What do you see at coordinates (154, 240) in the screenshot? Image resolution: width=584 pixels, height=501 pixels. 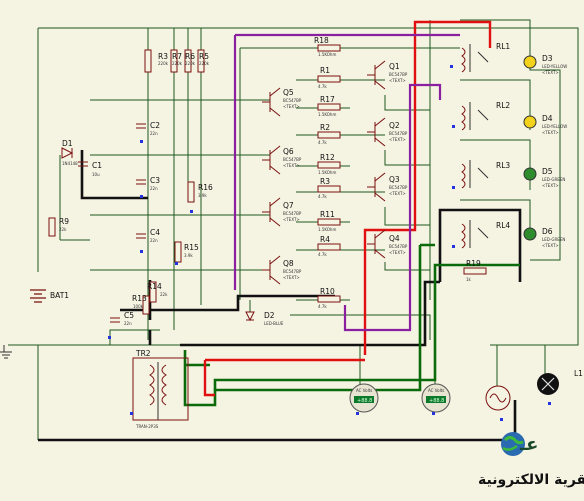 I see `C4-value: 22n` at bounding box center [154, 240].